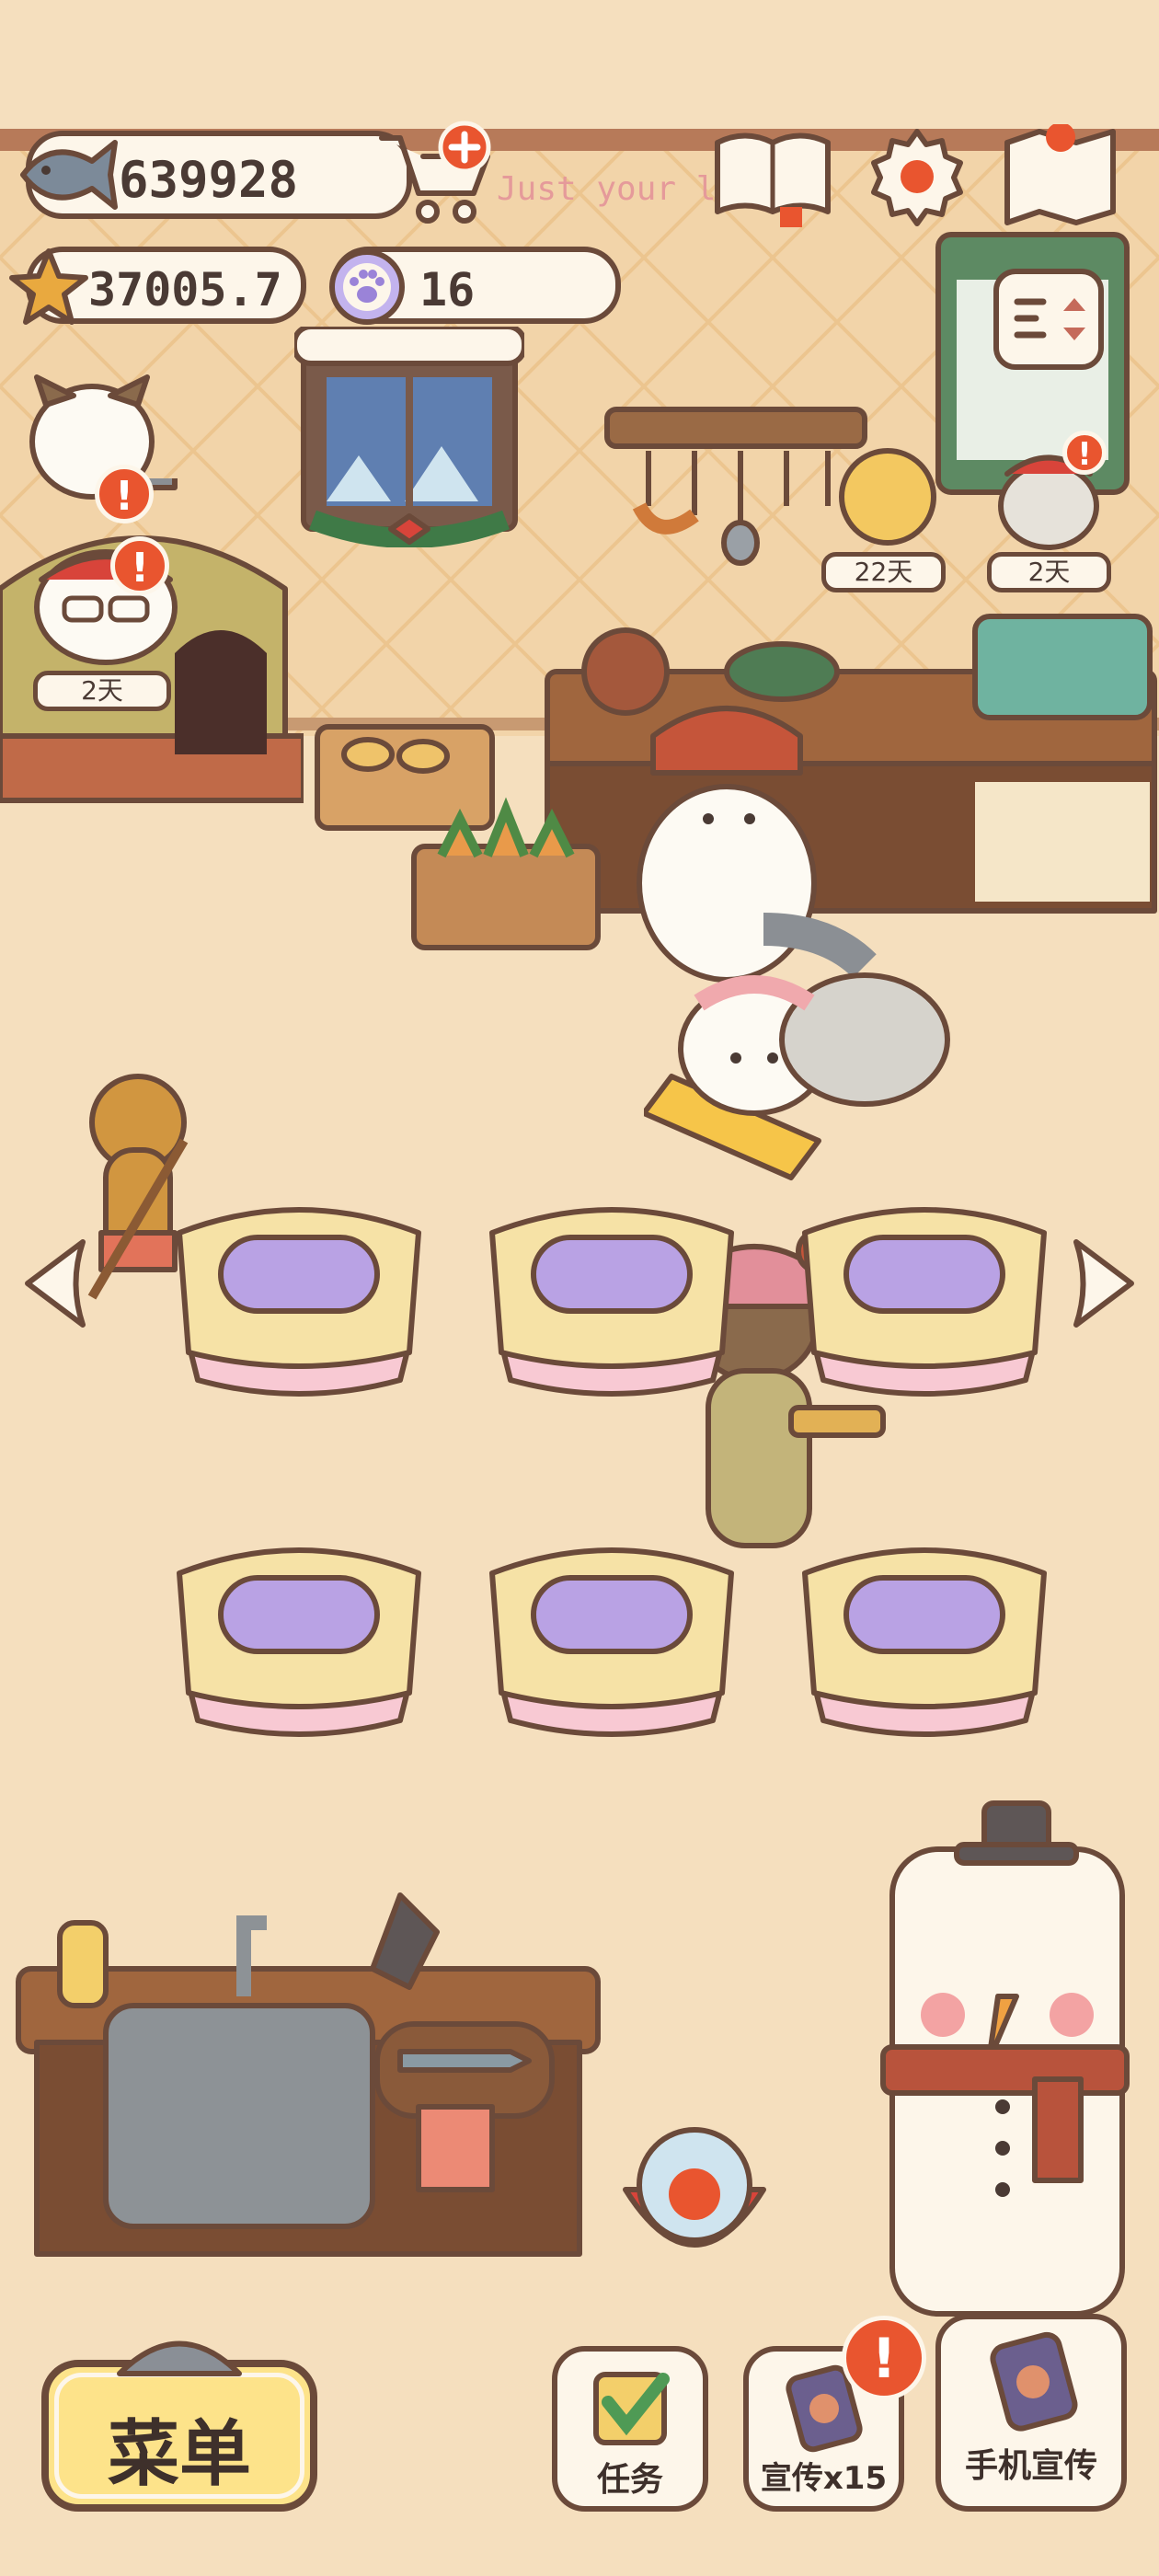 The height and width of the screenshot is (2576, 1159). Describe the element at coordinates (69, 175) in the screenshot. I see `fish-icon` at that location.